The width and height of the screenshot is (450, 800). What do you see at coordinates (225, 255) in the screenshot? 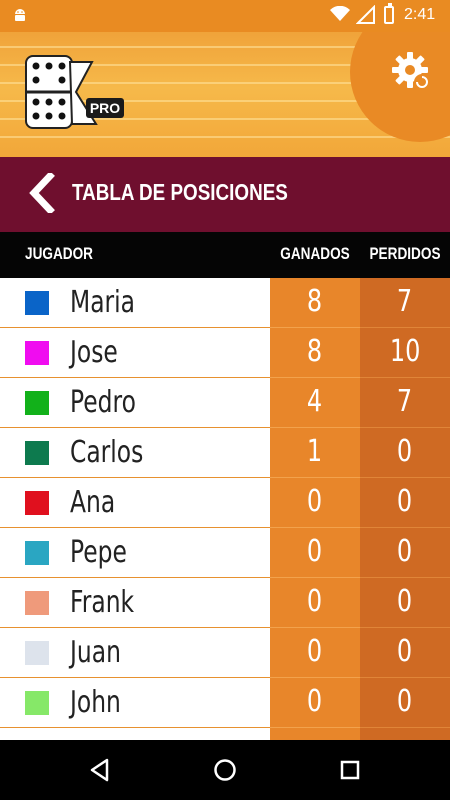
I see `table-header: JUGADOR GANADOS PERDIDOS` at bounding box center [225, 255].